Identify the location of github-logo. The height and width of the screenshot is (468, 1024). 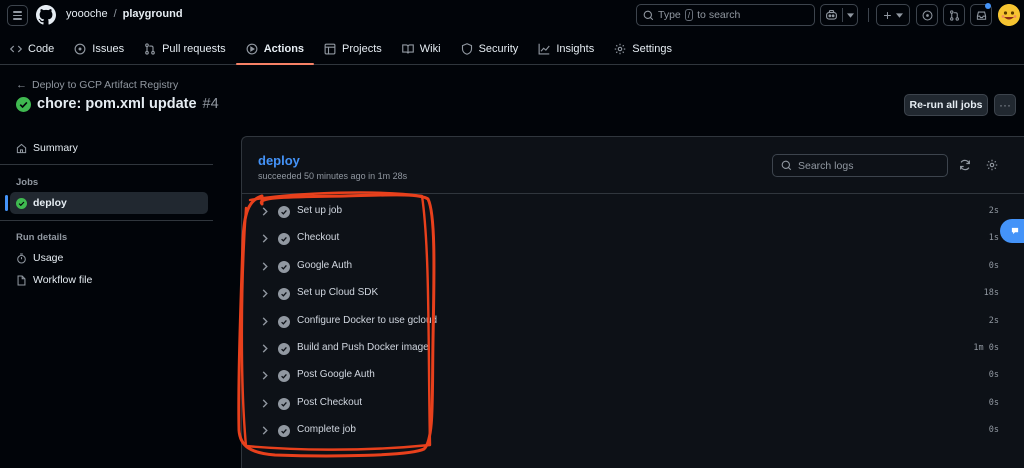
(46, 15).